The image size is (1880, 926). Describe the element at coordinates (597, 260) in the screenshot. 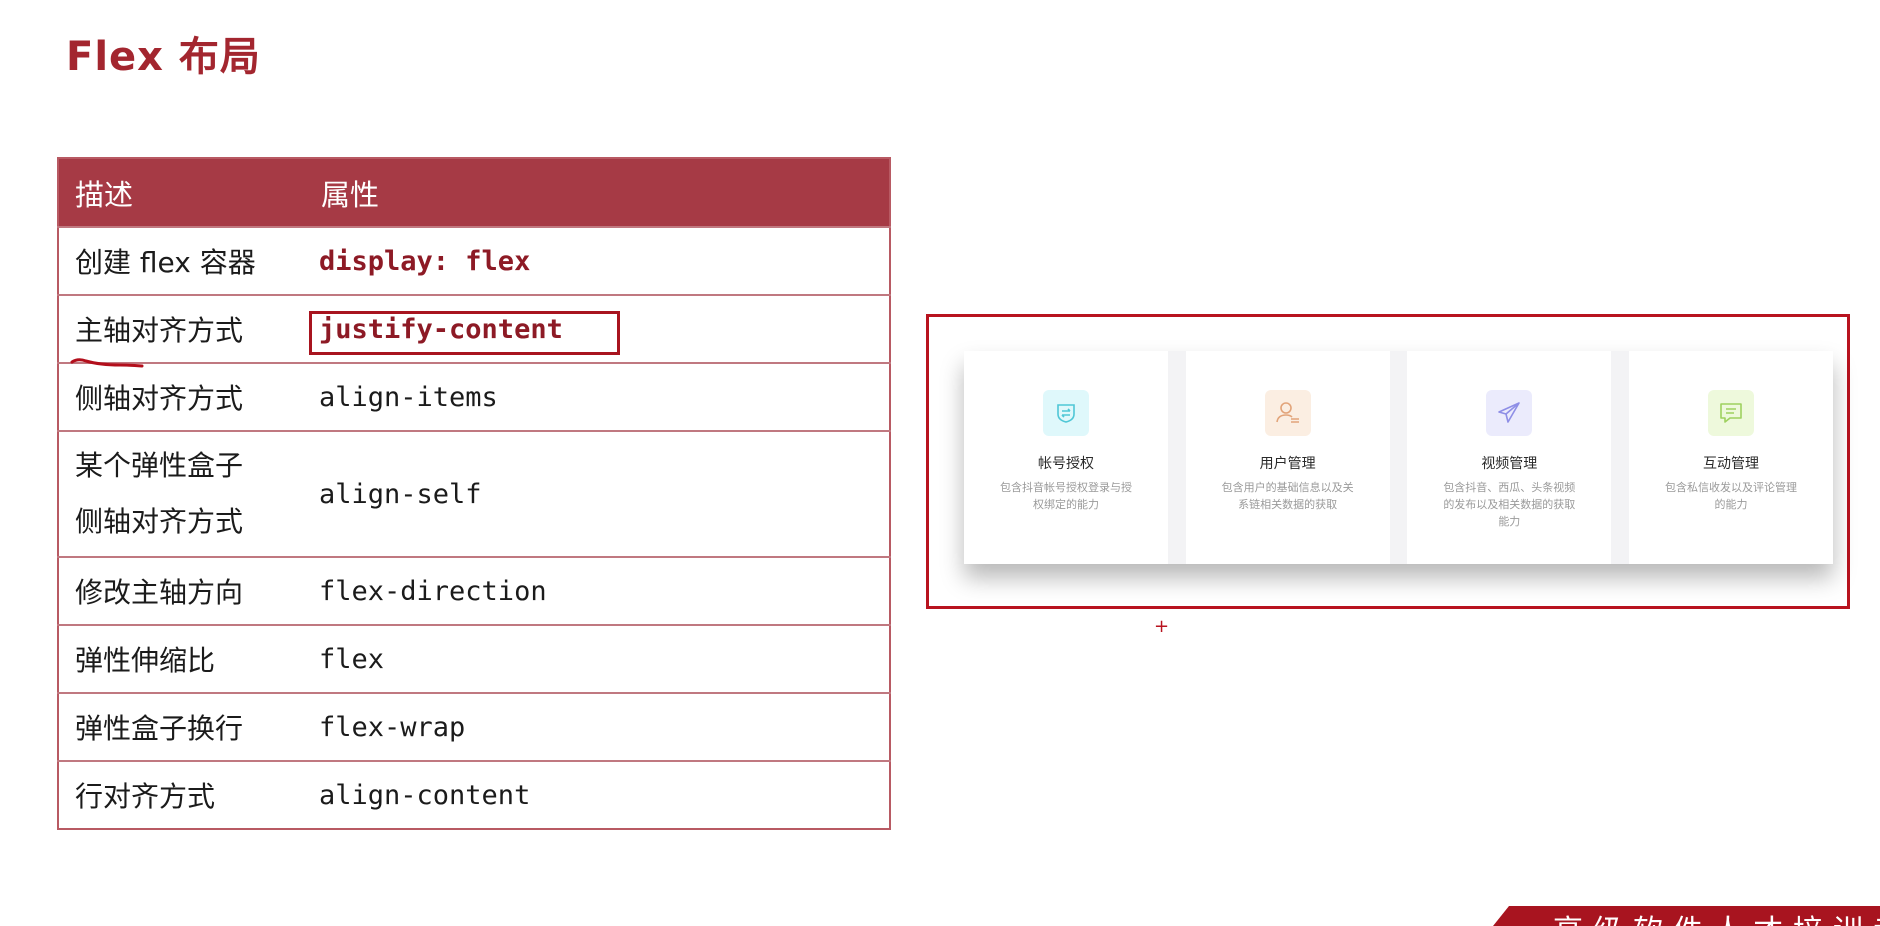

I see `row-property: display: flex` at that location.